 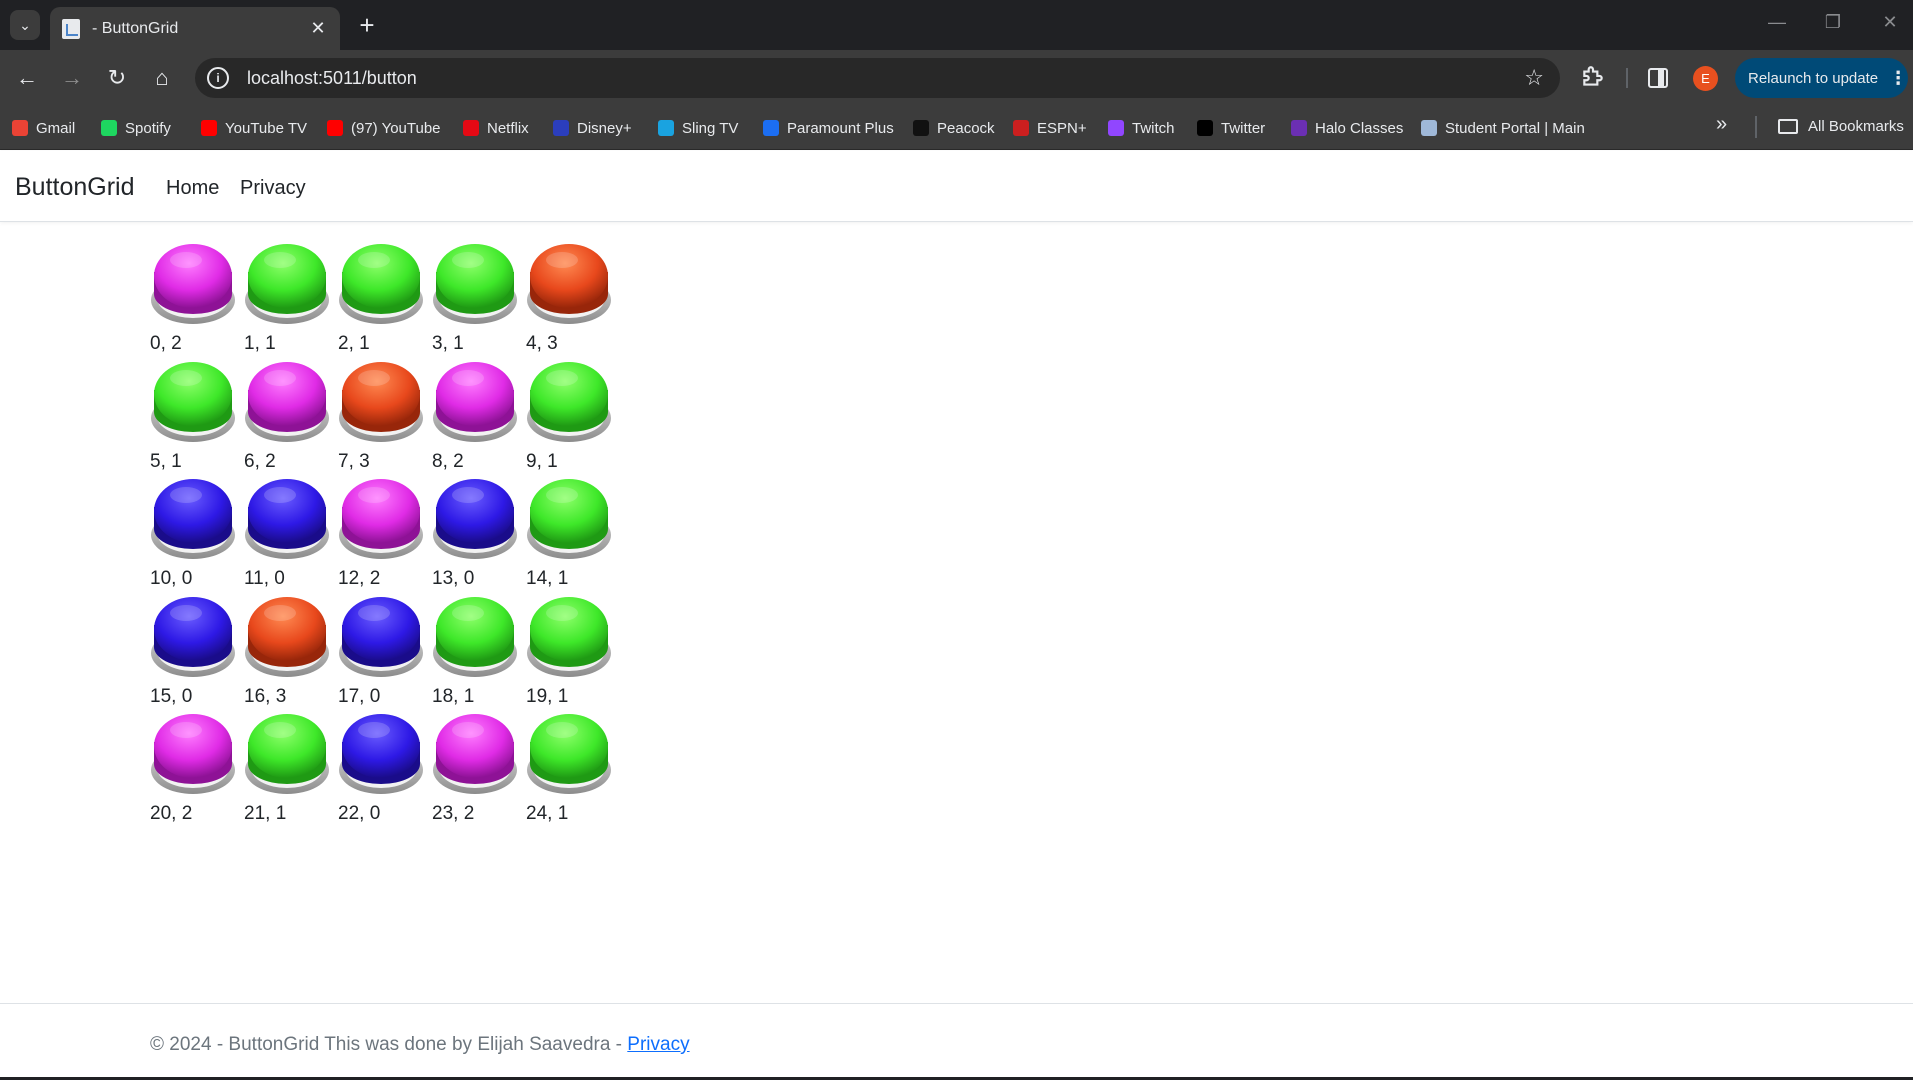 What do you see at coordinates (1593, 77) in the screenshot?
I see `extensions-puzzle-icon` at bounding box center [1593, 77].